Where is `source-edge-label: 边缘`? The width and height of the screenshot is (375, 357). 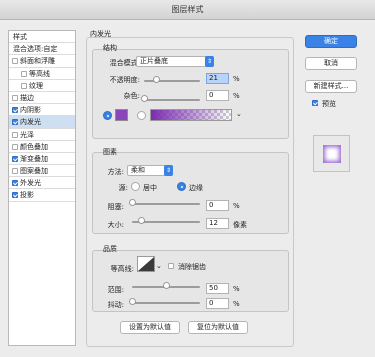 source-edge-label: 边缘 is located at coordinates (196, 188).